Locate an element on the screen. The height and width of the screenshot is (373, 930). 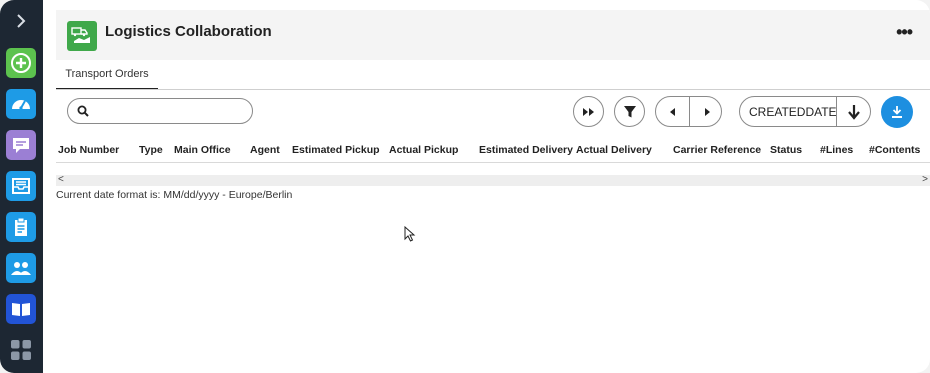
column-header-job-number: Job Number is located at coordinates (88, 150).